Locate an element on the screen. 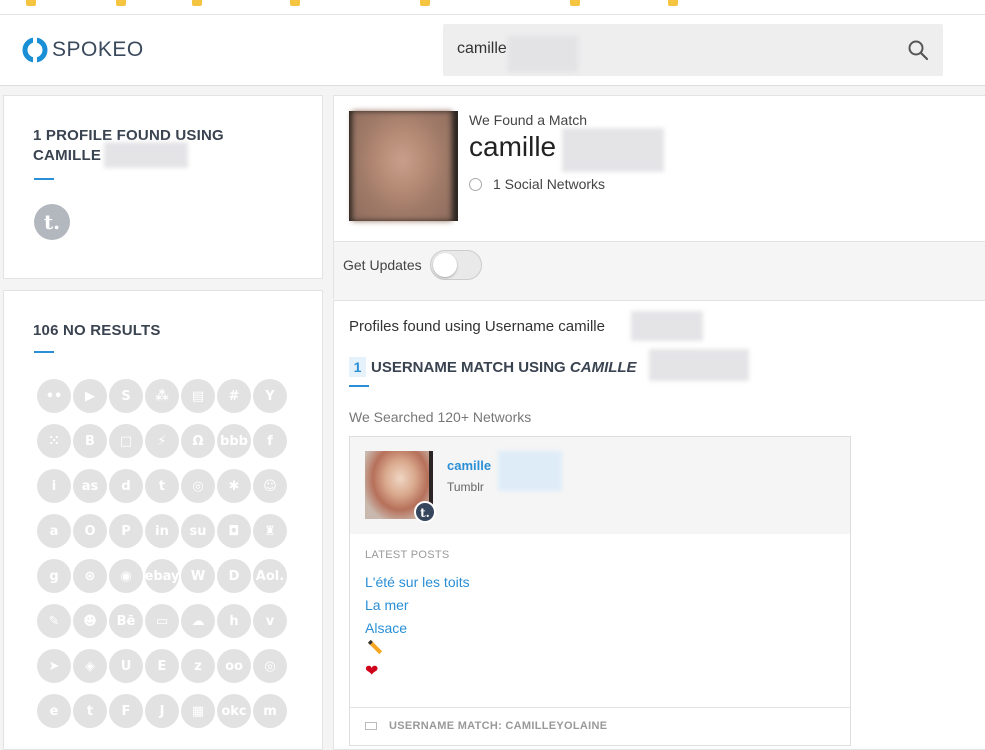 The height and width of the screenshot is (750, 985). houzz-icon: h is located at coordinates (234, 621).